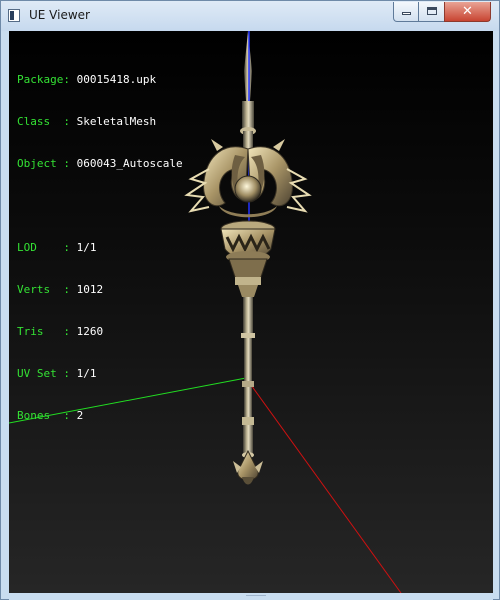 Image resolution: width=500 pixels, height=600 pixels. Describe the element at coordinates (43, 415) in the screenshot. I see `info-key: Bones :` at that location.